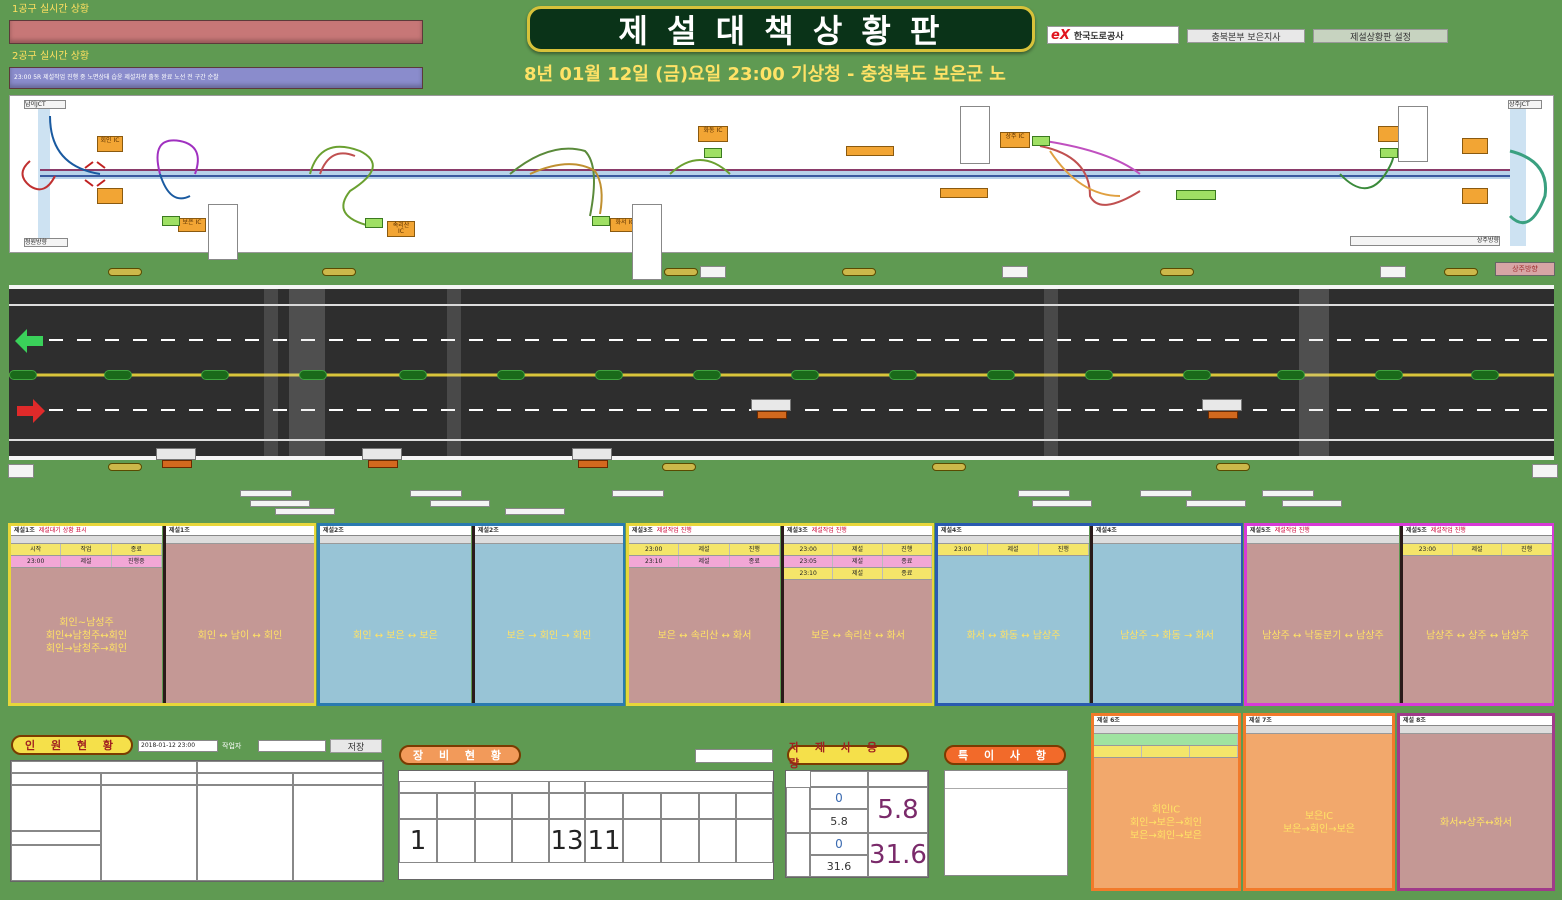 Image resolution: width=1562 pixels, height=900 pixels. I want to click on direction-badge: 상주방향, so click(1525, 269).